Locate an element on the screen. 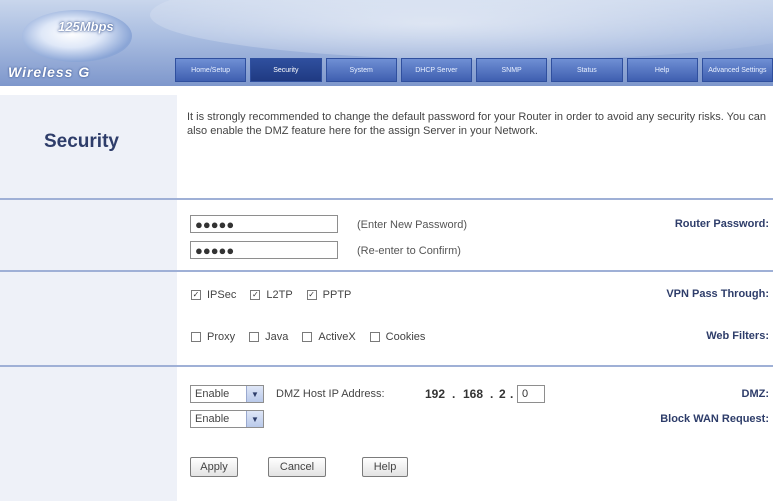  block-wan-select-value: Enable is located at coordinates (212, 419).